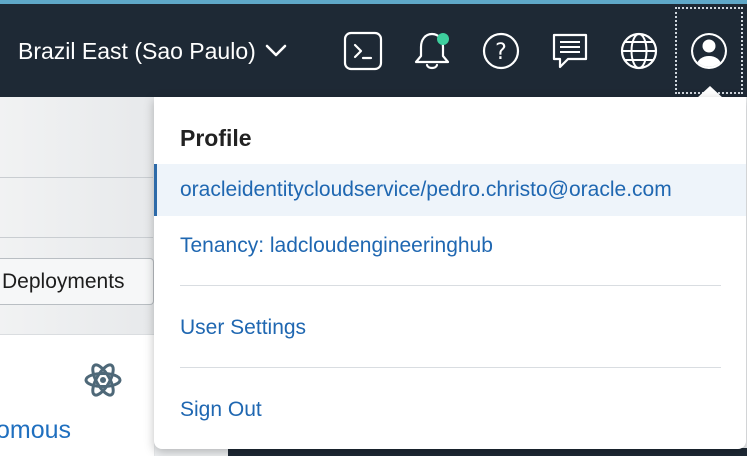 Image resolution: width=747 pixels, height=456 pixels. I want to click on region-label: Brazil East (Sao Paulo), so click(137, 50).